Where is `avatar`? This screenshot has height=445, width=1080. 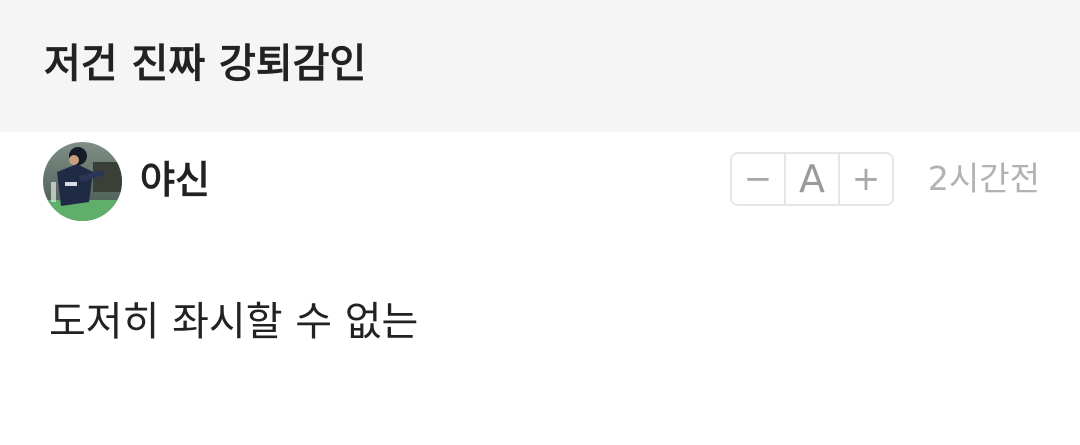 avatar is located at coordinates (82, 181).